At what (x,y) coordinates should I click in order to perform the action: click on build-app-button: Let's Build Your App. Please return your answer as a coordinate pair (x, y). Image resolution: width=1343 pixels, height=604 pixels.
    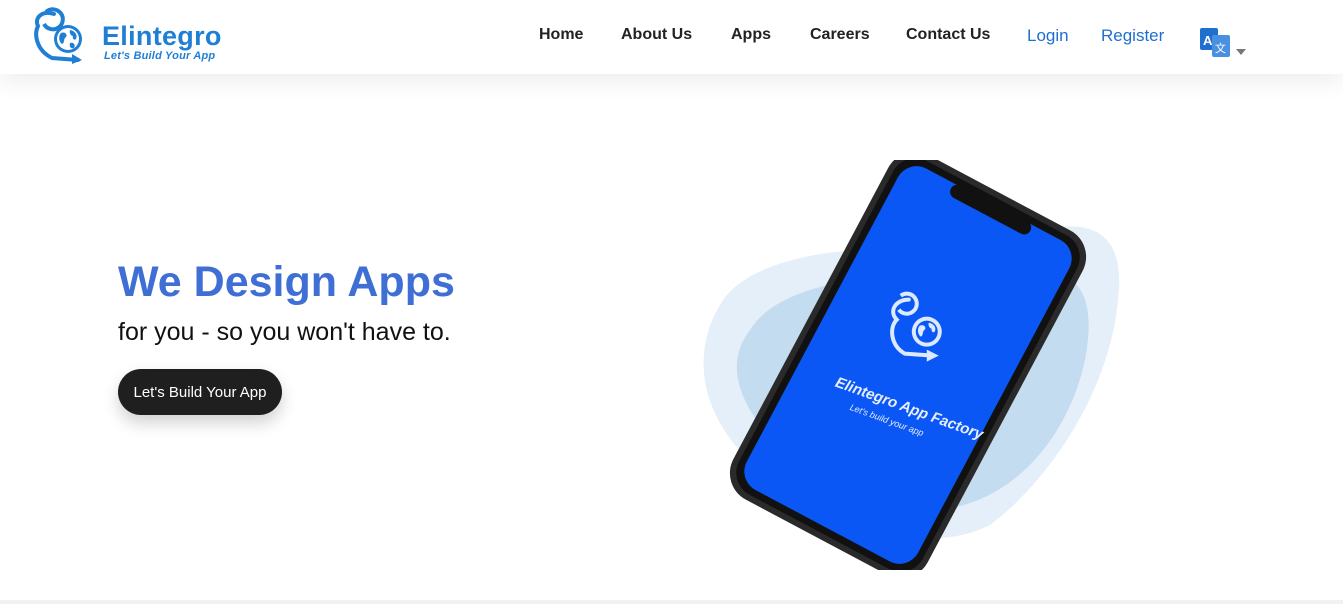
    Looking at the image, I should click on (200, 392).